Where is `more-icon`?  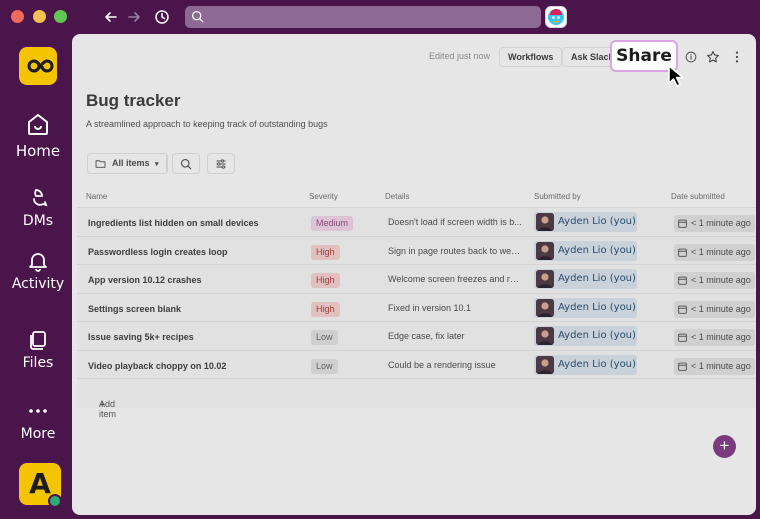 more-icon is located at coordinates (38, 411).